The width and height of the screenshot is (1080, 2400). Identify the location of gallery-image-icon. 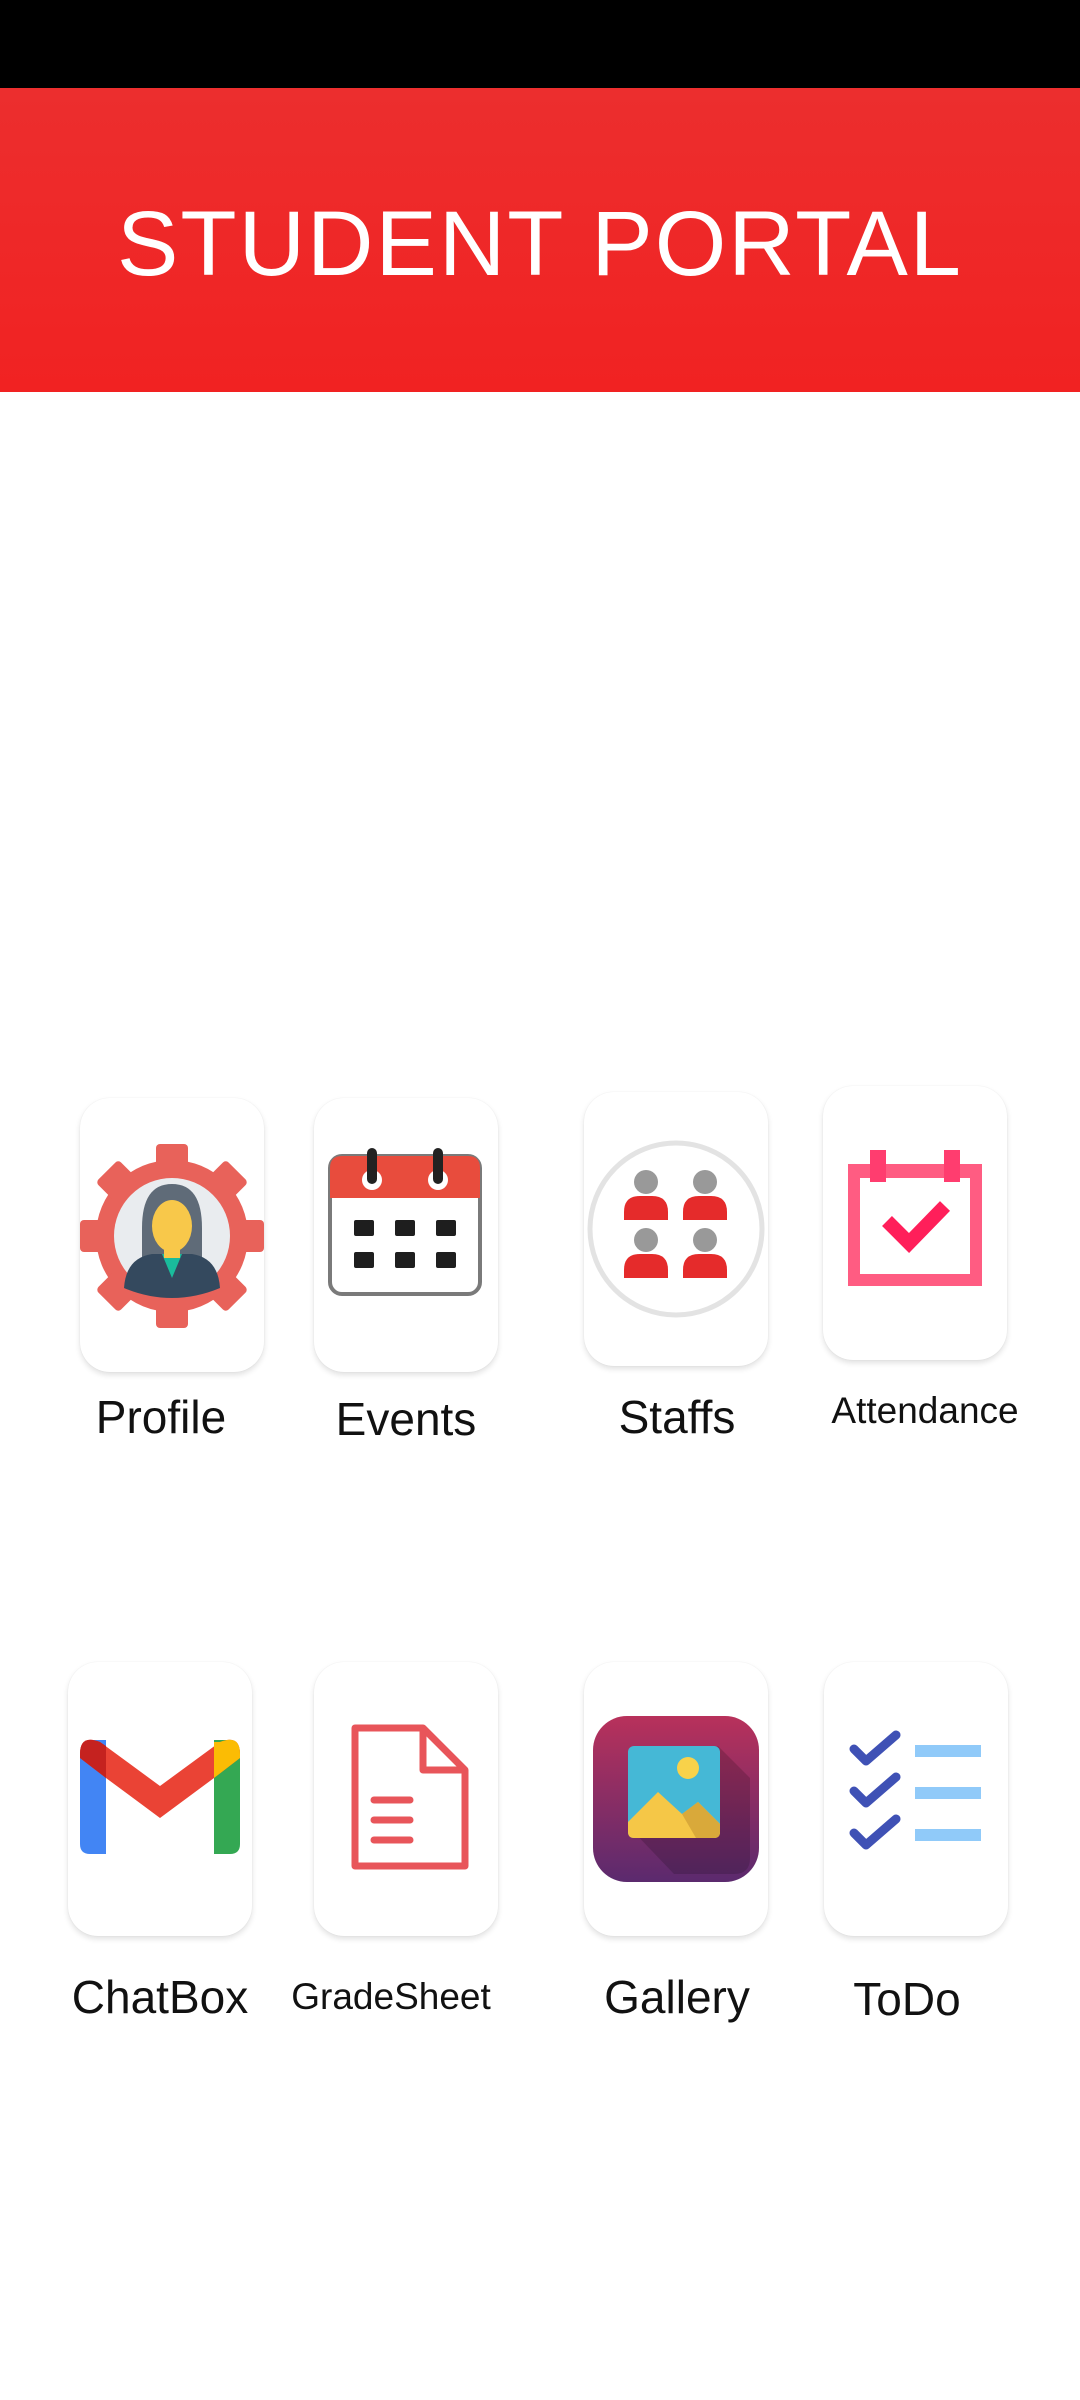
(676, 1799).